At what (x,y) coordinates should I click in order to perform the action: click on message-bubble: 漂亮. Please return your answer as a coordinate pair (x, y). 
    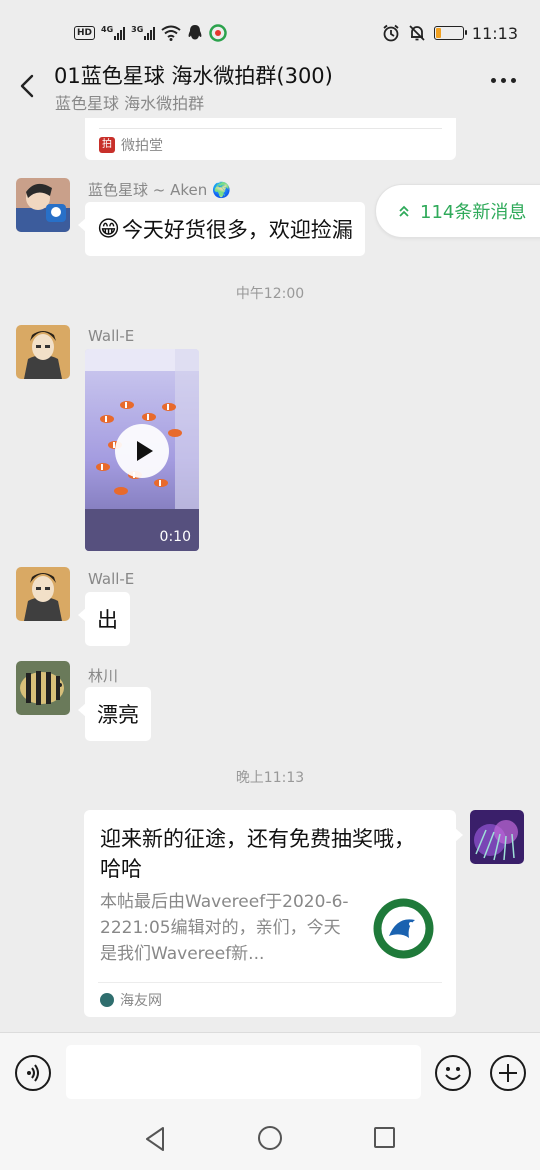
    Looking at the image, I should click on (114, 714).